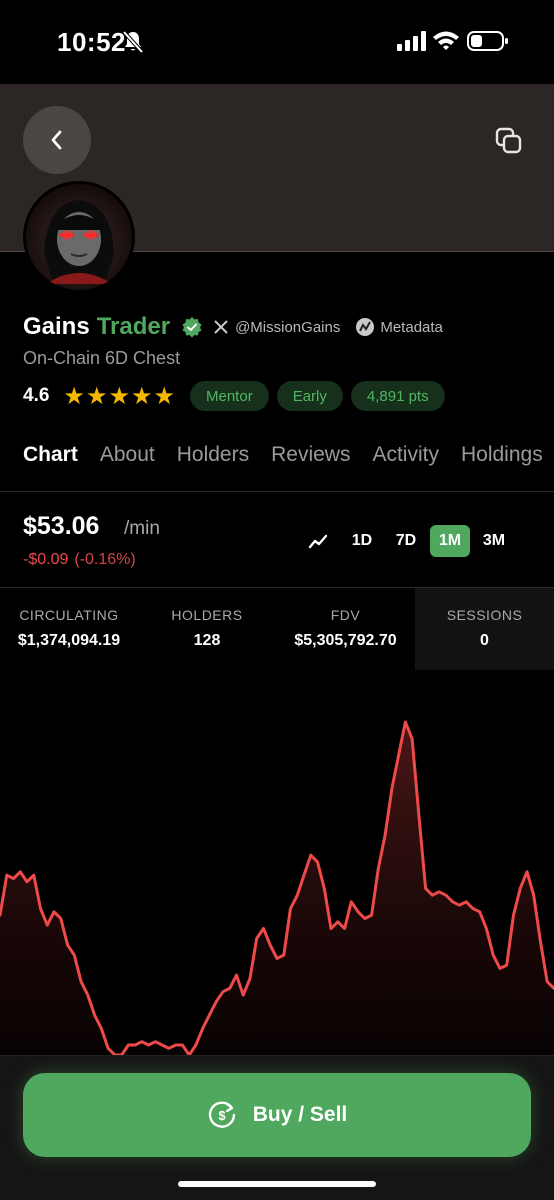 This screenshot has width=554, height=1200. I want to click on tab-about: About, so click(127, 455).